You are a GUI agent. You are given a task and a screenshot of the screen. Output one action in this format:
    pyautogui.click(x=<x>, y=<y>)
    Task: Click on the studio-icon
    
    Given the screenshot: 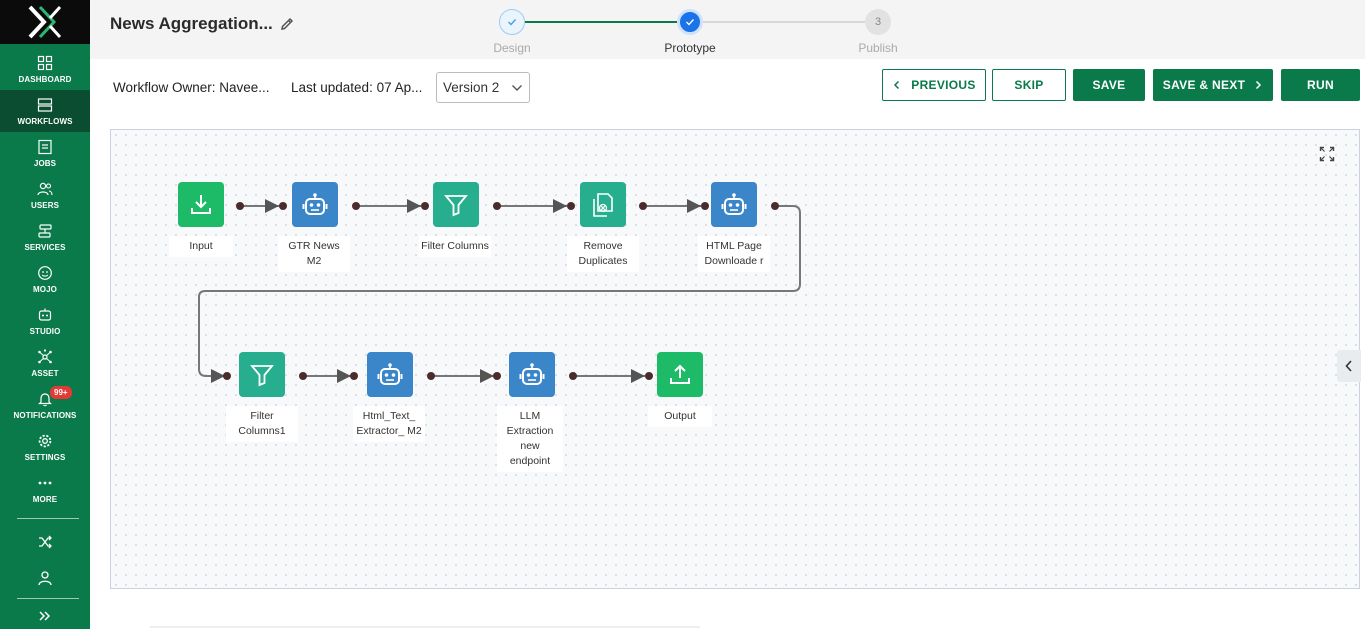 What is the action you would take?
    pyautogui.click(x=45, y=314)
    